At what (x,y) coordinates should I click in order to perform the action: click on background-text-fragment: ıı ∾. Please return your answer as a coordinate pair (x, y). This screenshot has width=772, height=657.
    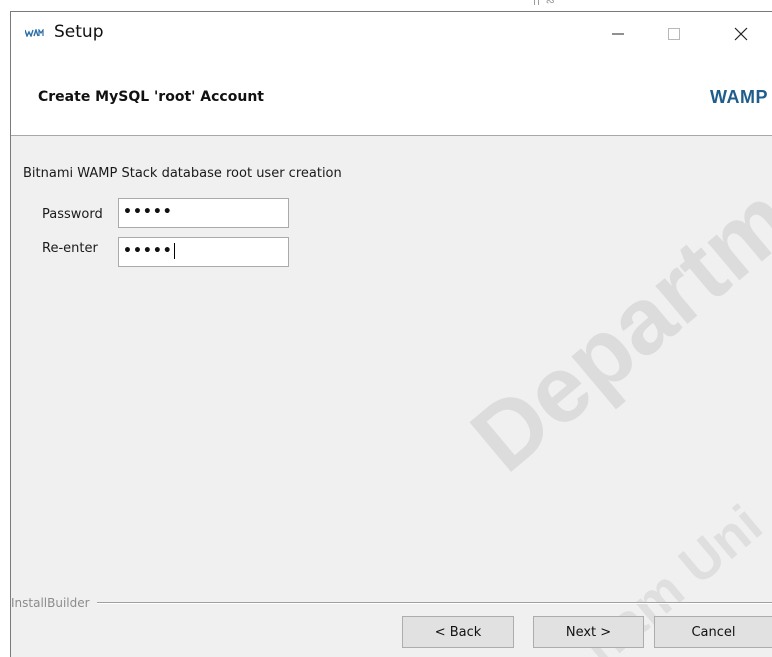
    Looking at the image, I should click on (544, 4).